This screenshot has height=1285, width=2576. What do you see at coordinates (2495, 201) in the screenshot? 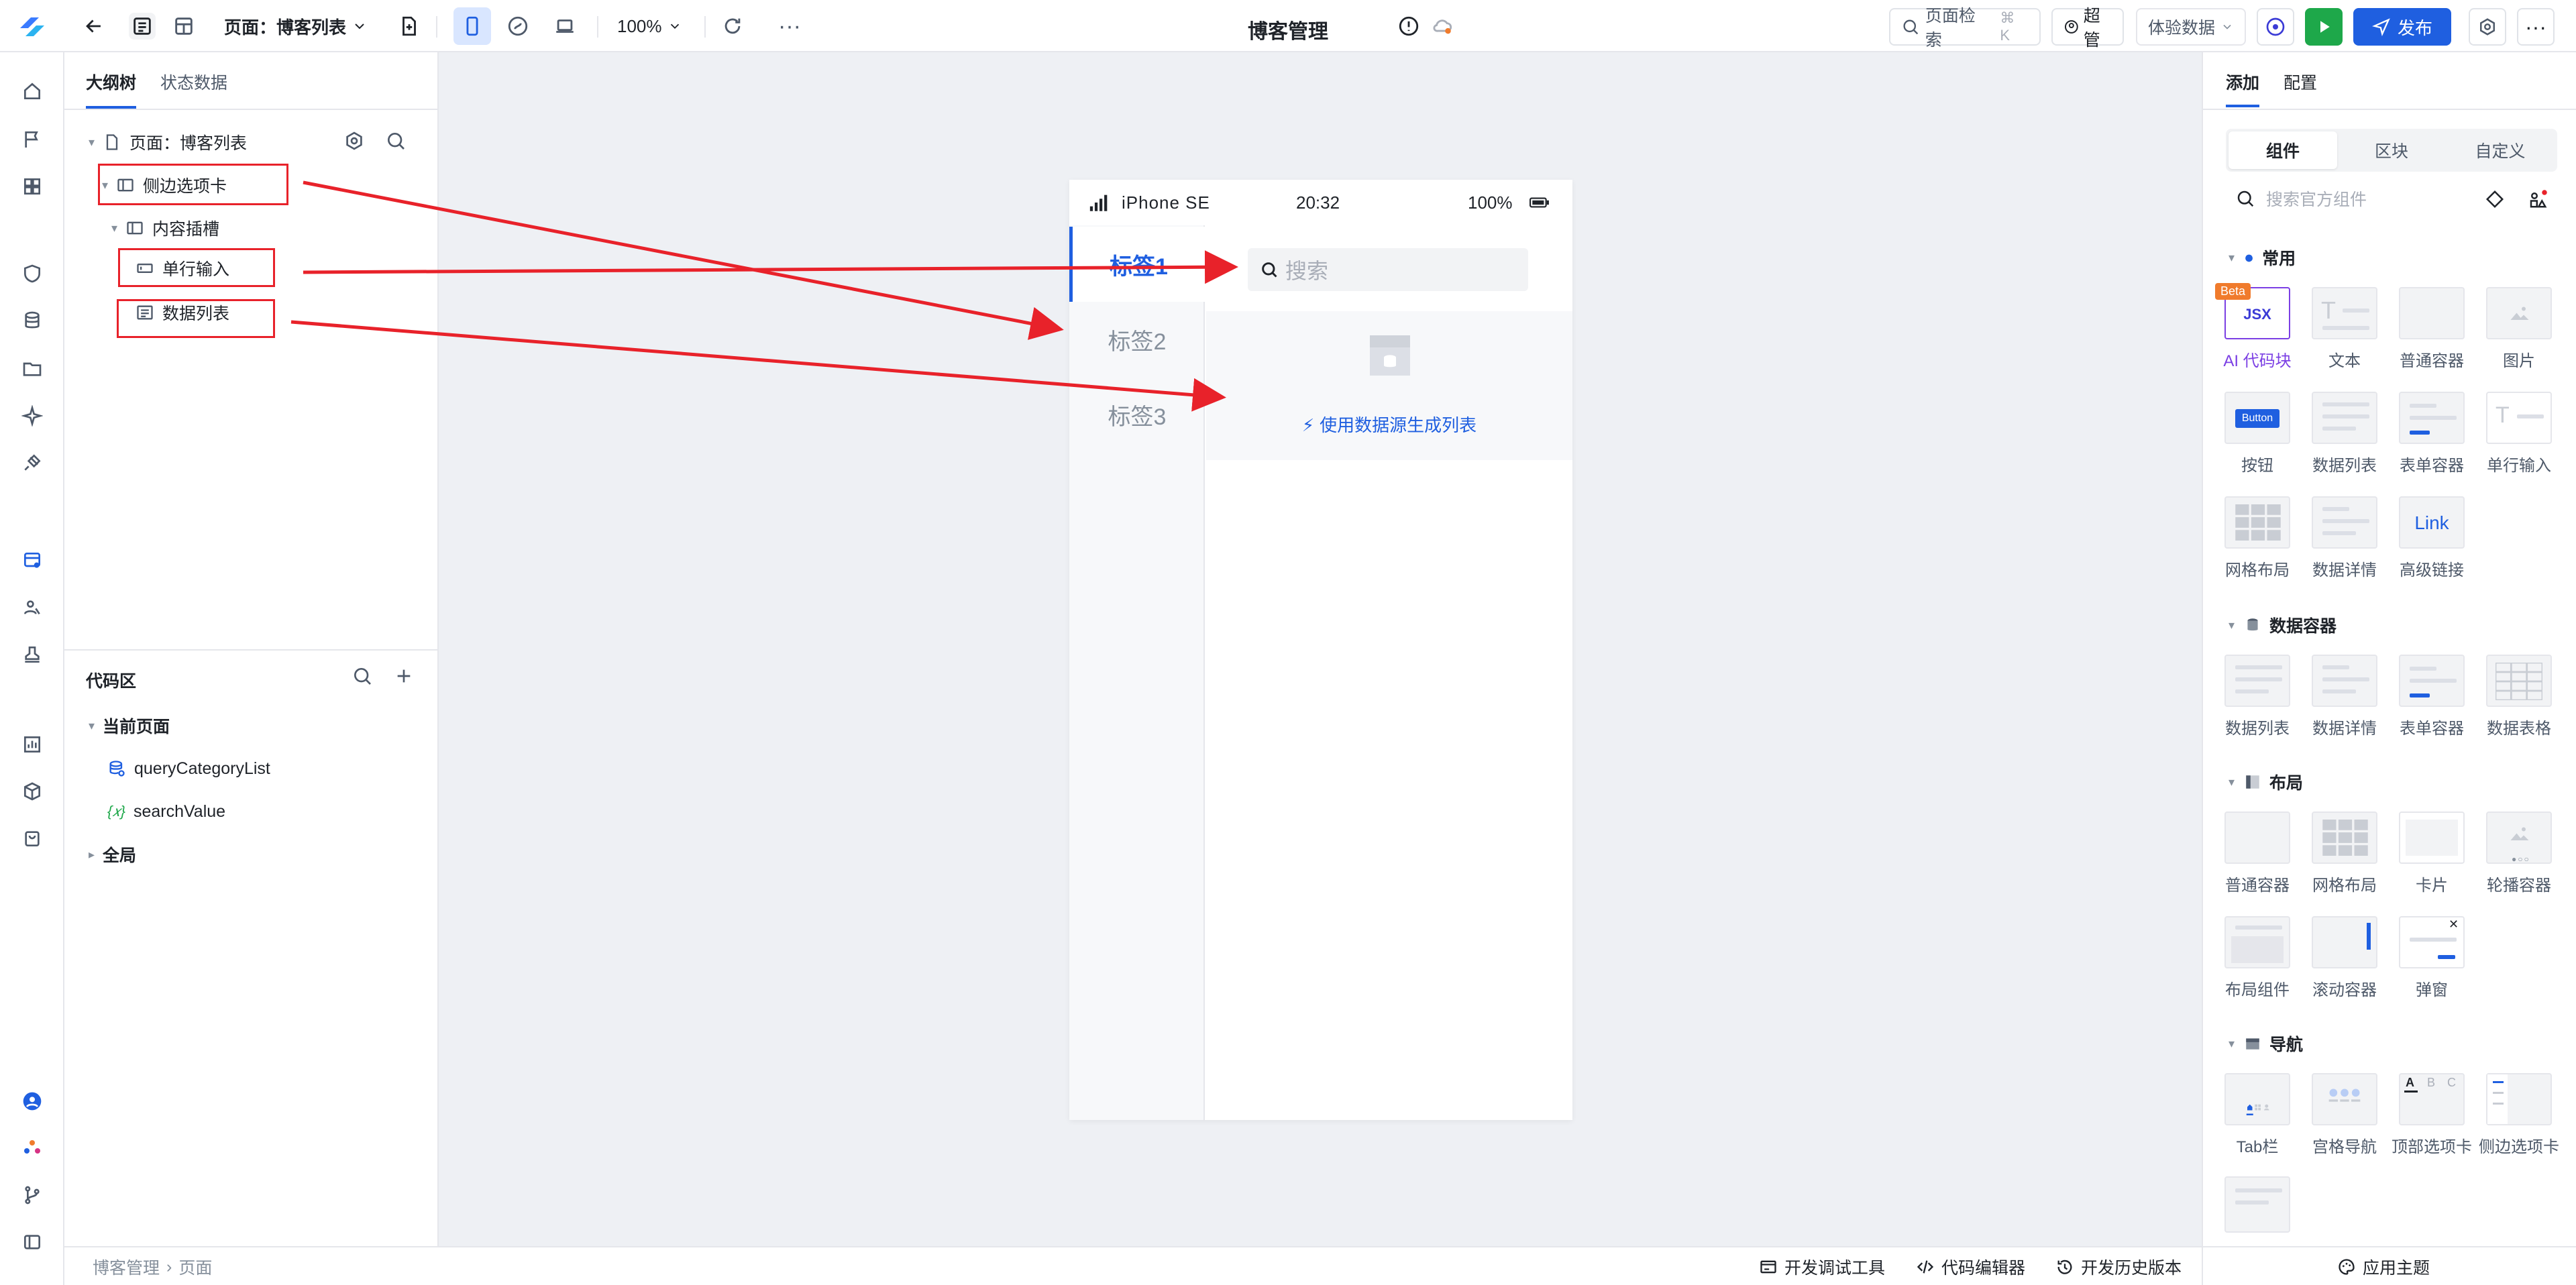
I see `component-filter-button` at bounding box center [2495, 201].